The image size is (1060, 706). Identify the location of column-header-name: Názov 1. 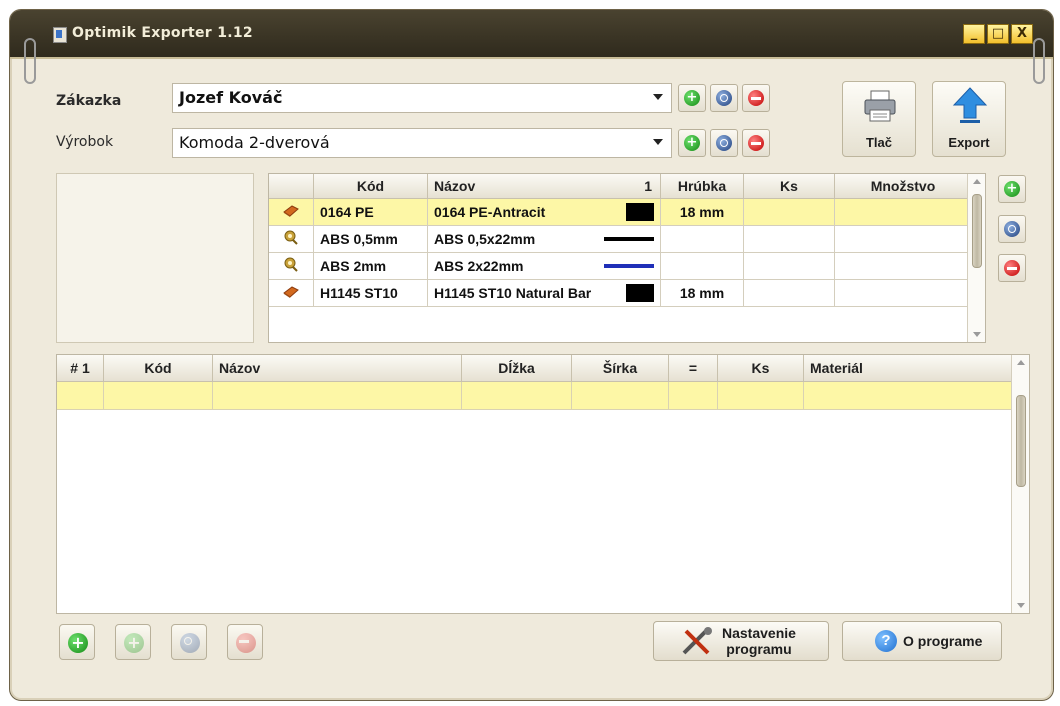
(544, 186).